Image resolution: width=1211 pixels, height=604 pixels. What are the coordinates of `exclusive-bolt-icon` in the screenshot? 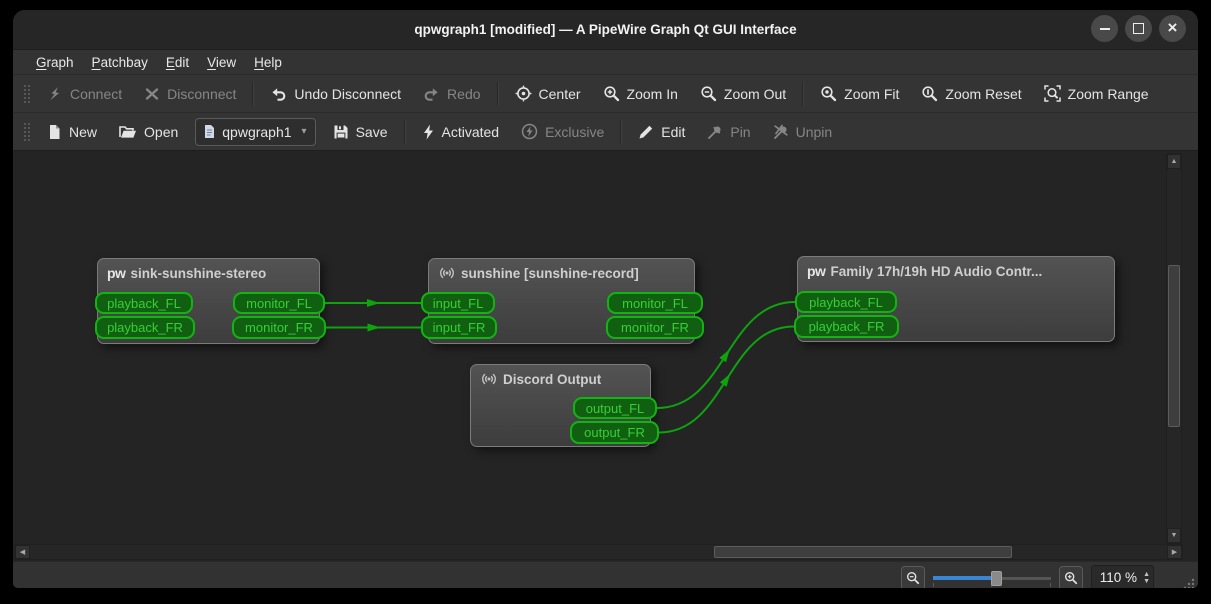 It's located at (529, 131).